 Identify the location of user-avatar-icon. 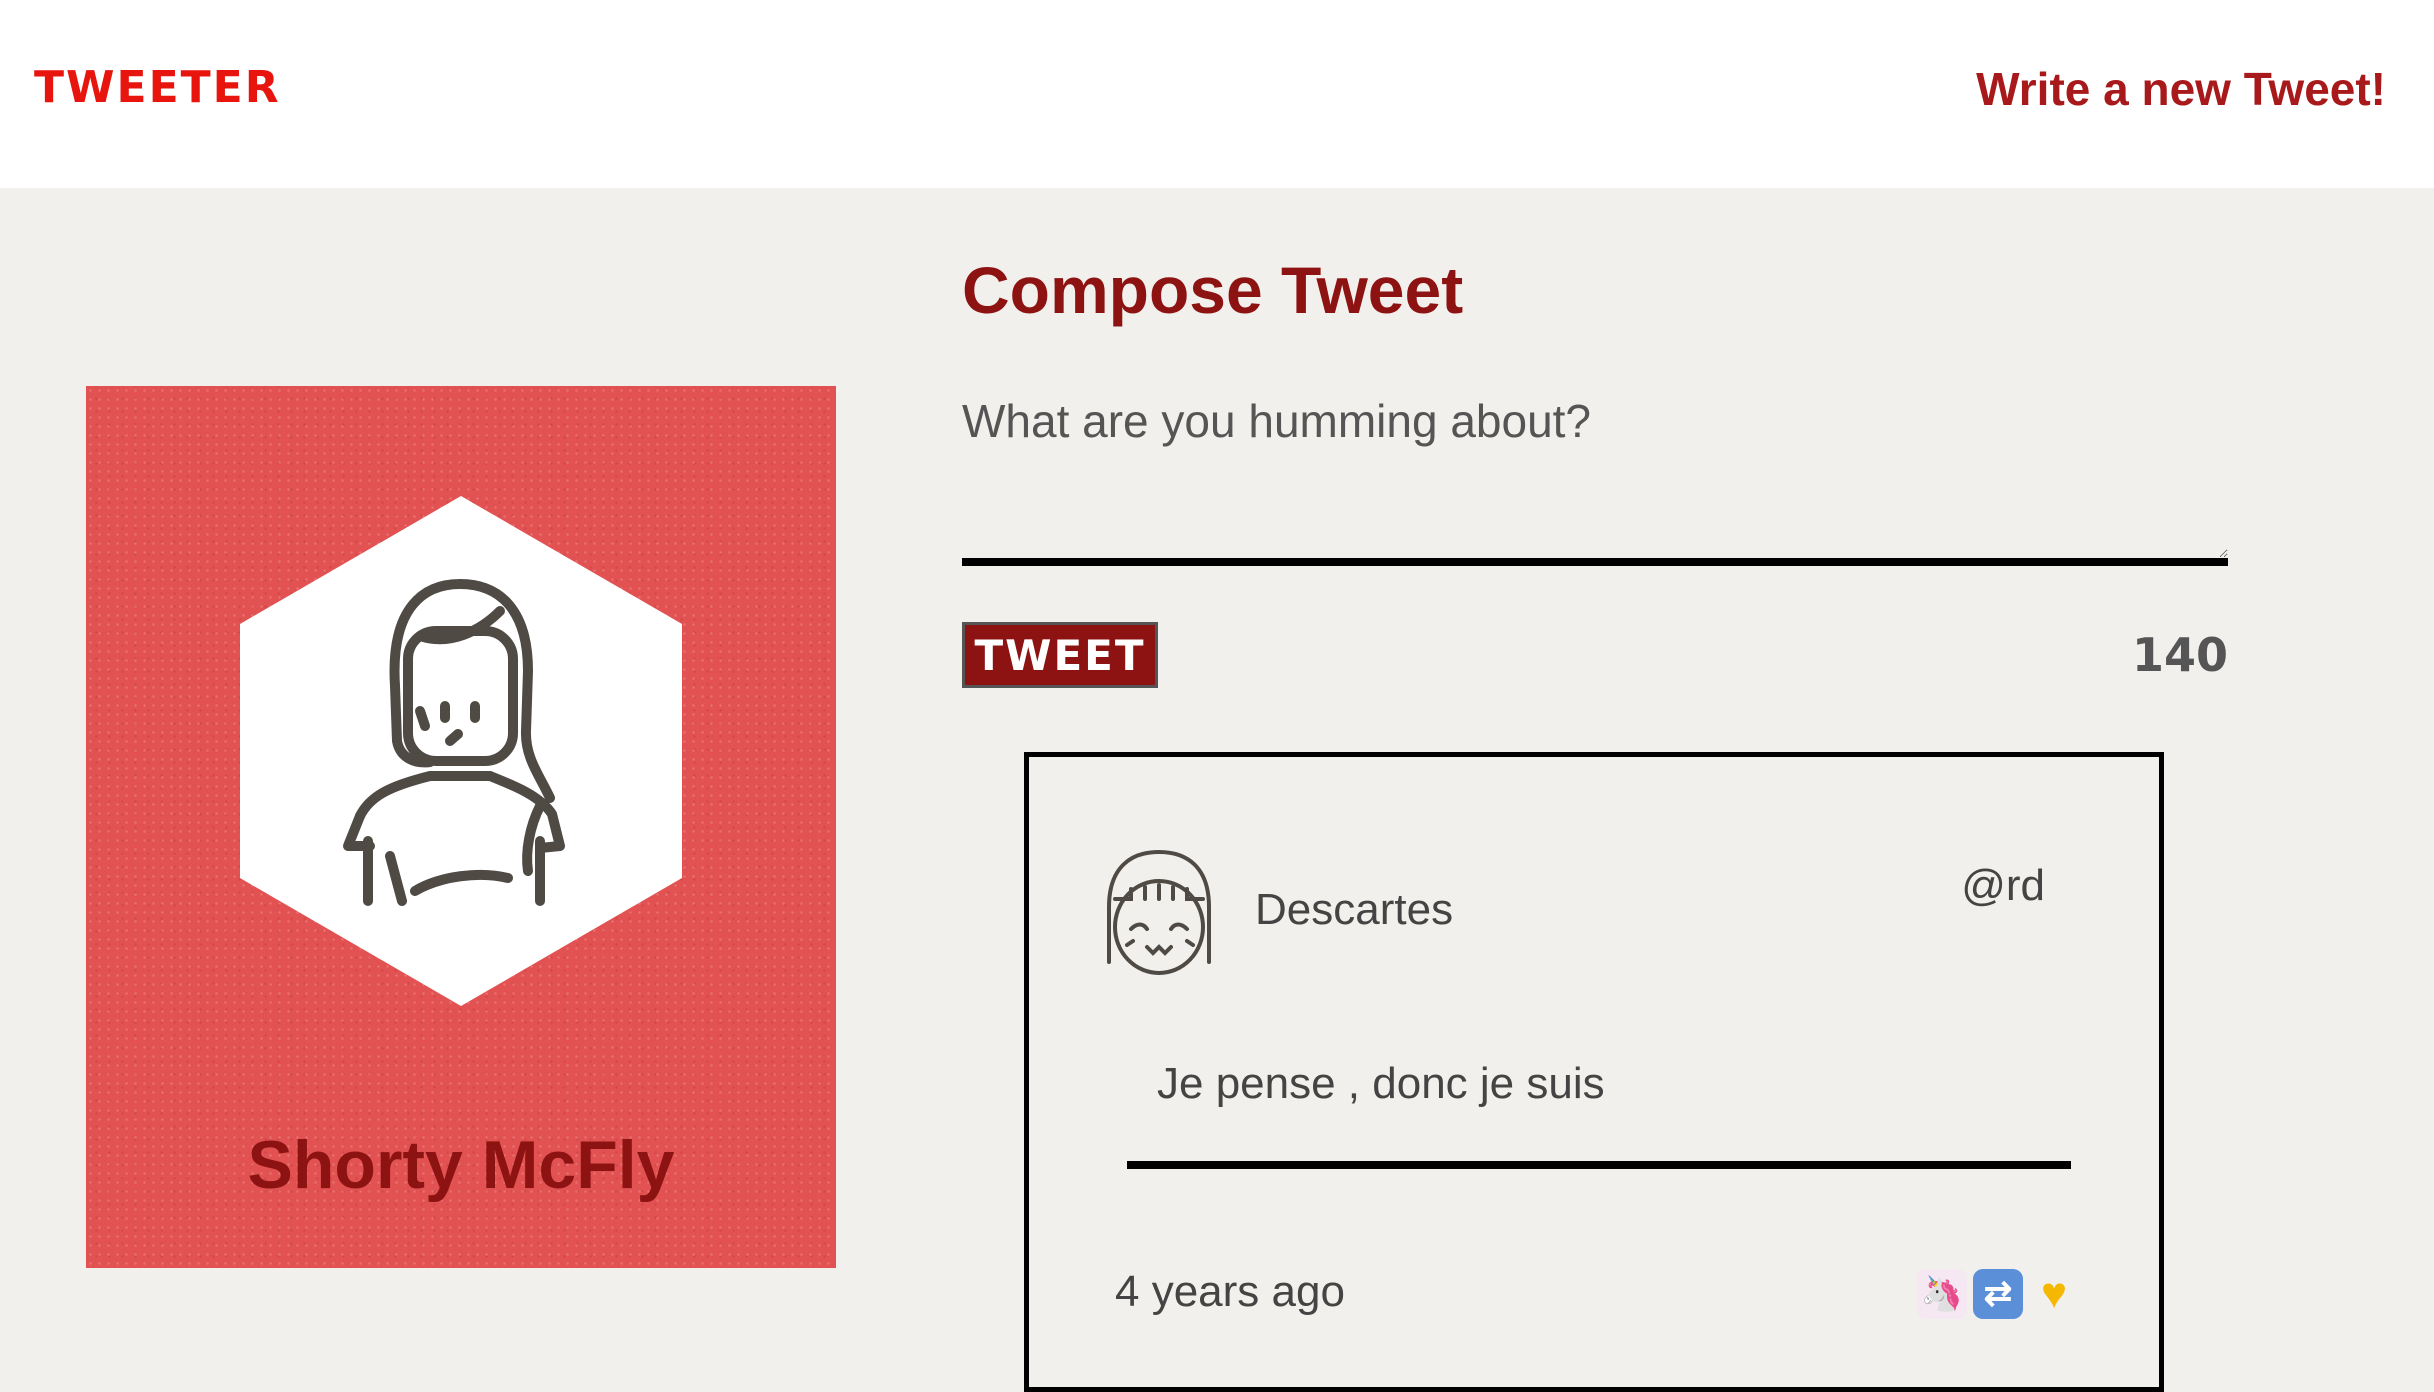
(1159, 912).